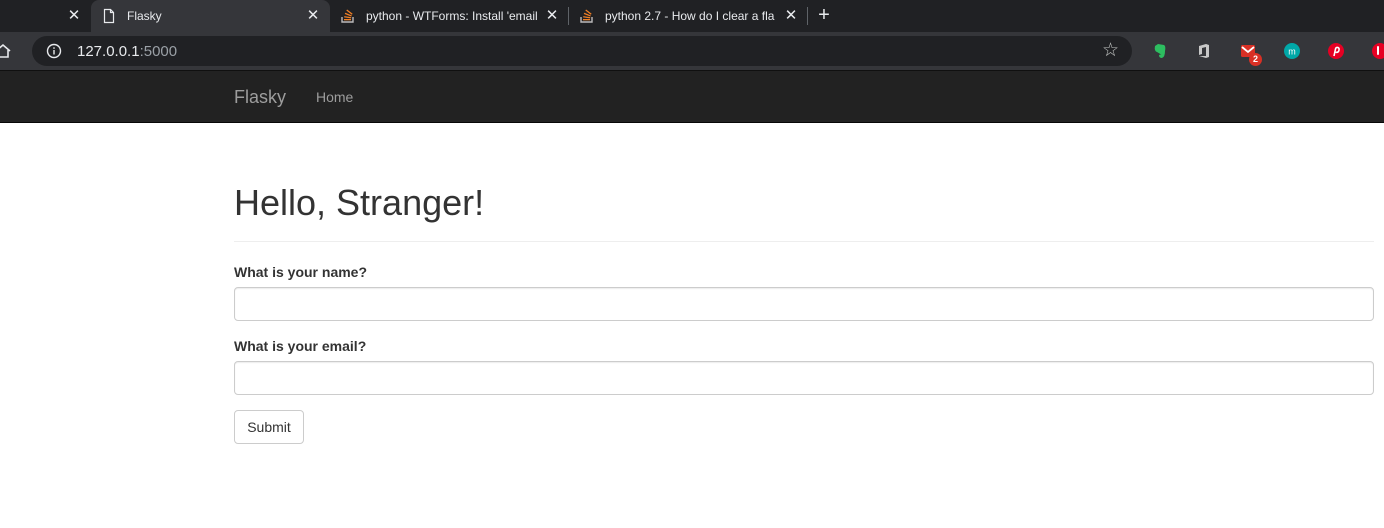 The height and width of the screenshot is (528, 1384). Describe the element at coordinates (692, 96) in the screenshot. I see `site-navbar: Flasky Home` at that location.